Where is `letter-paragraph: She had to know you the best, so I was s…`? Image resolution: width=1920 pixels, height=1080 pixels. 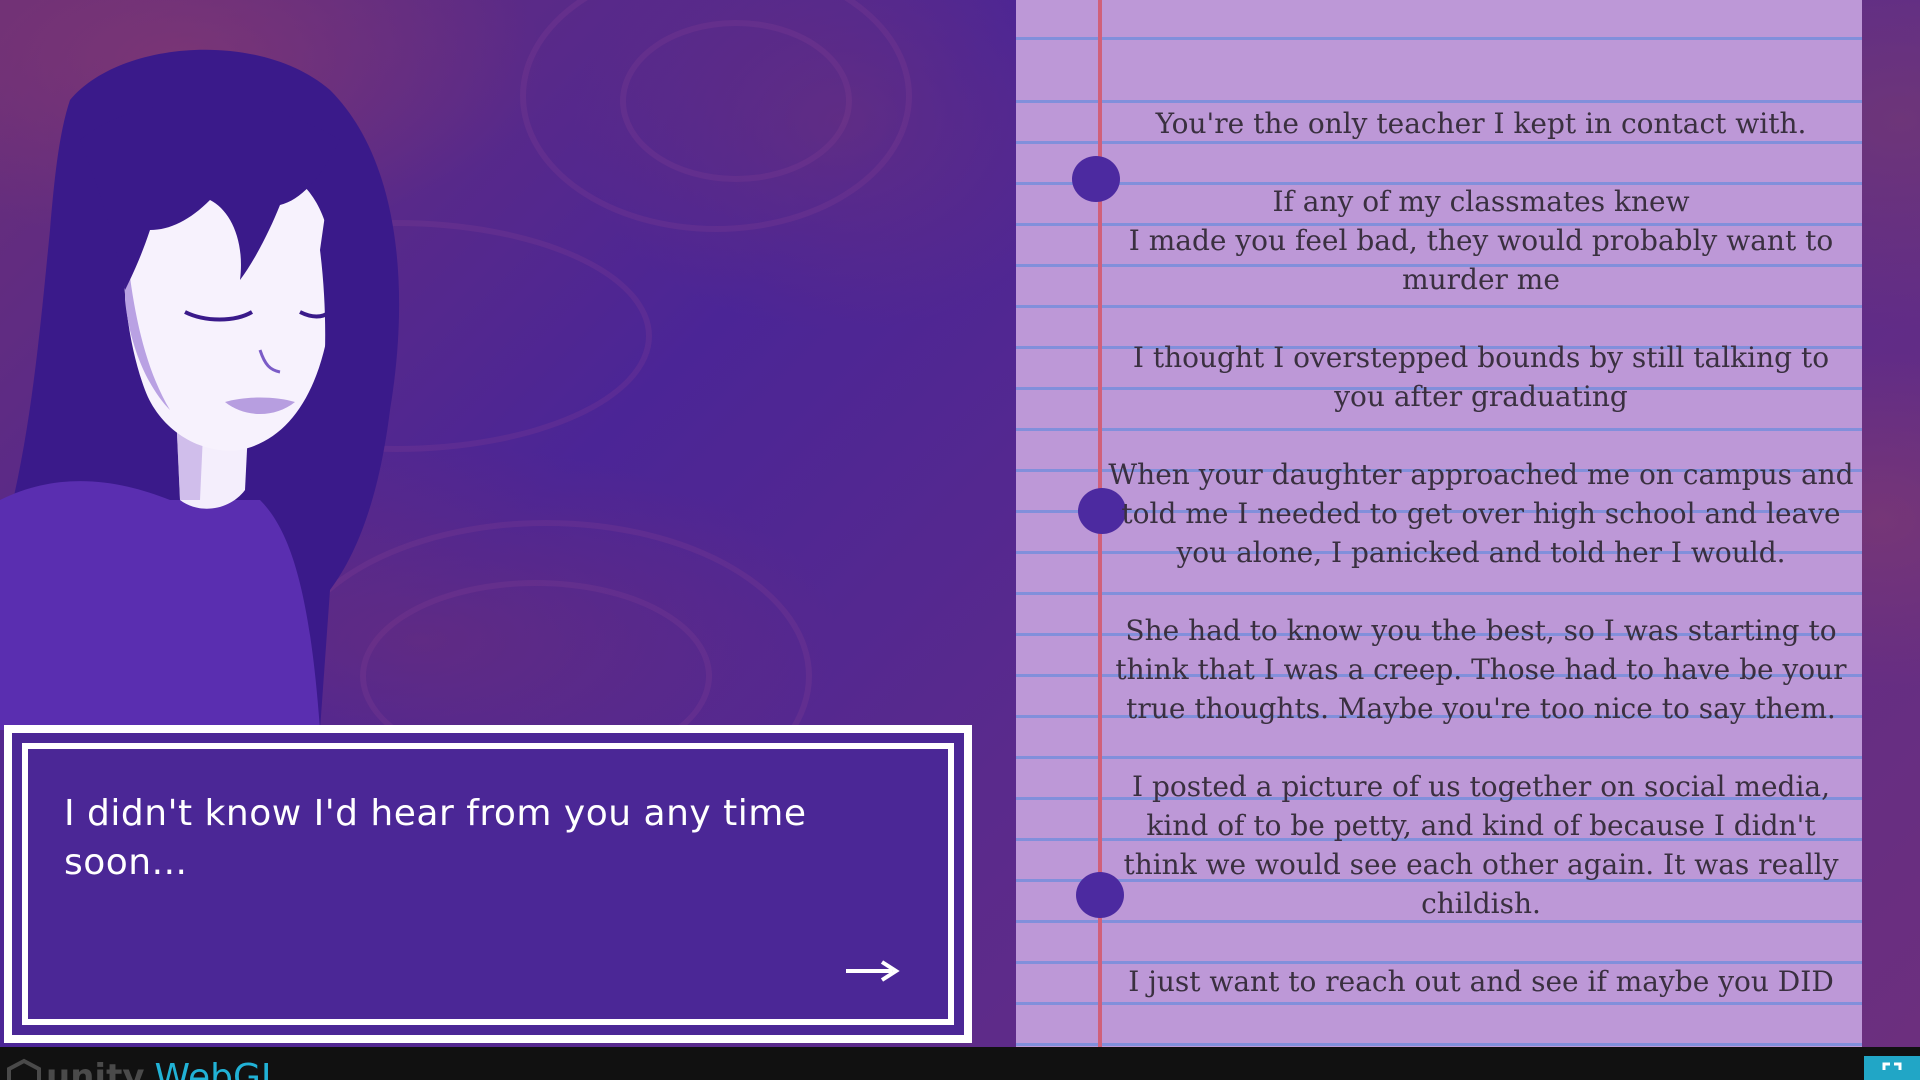 letter-paragraph: She had to know you the best, so I was s… is located at coordinates (1481, 669).